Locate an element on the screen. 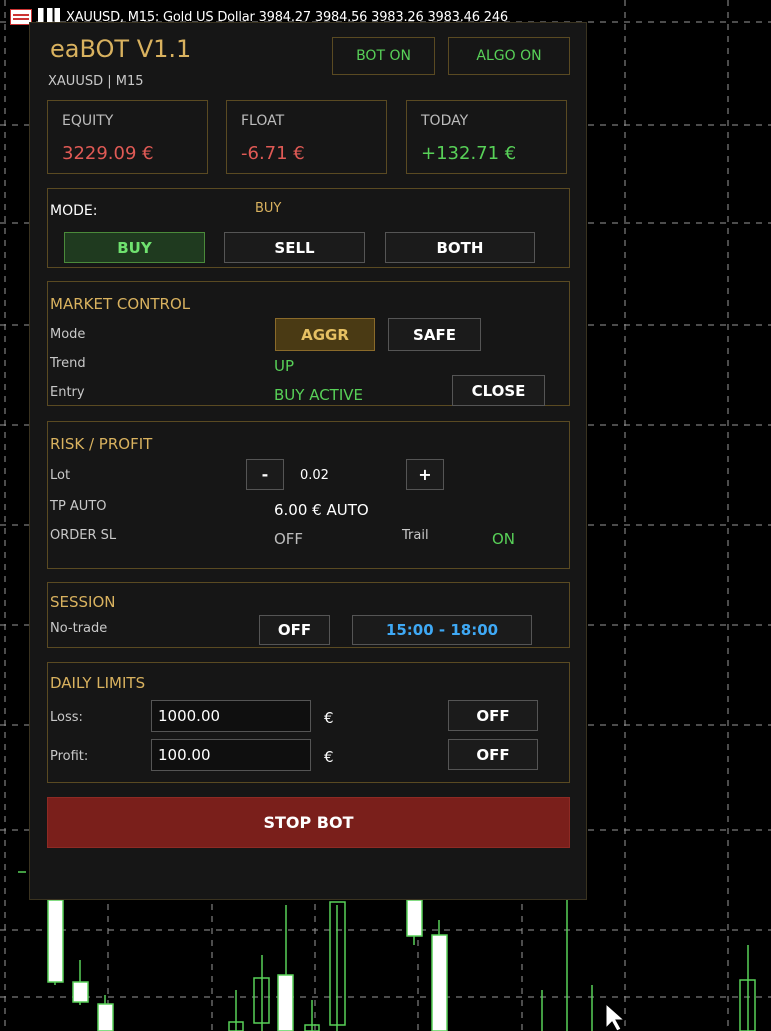  today-value: +132.71 € is located at coordinates (469, 153).